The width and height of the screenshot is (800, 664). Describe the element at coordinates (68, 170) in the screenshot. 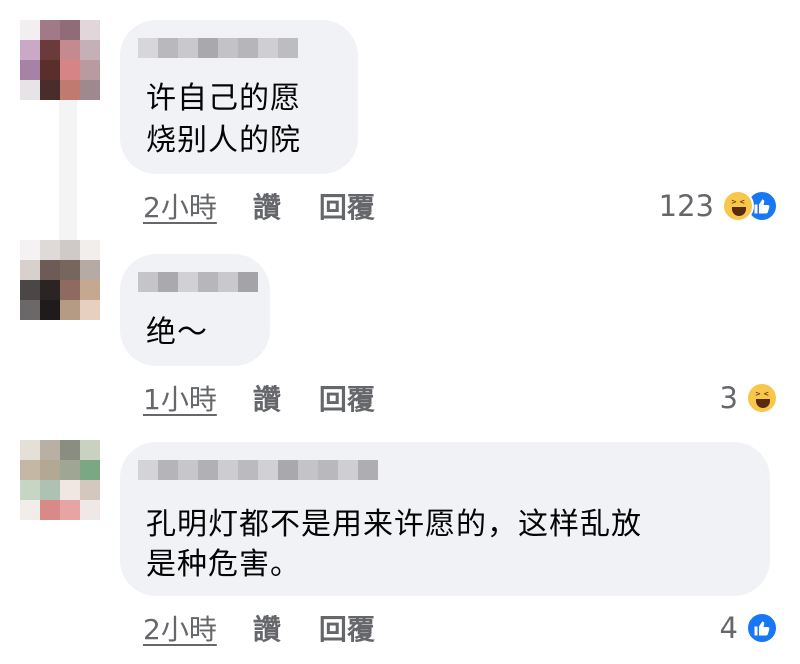

I see `thread-line` at that location.